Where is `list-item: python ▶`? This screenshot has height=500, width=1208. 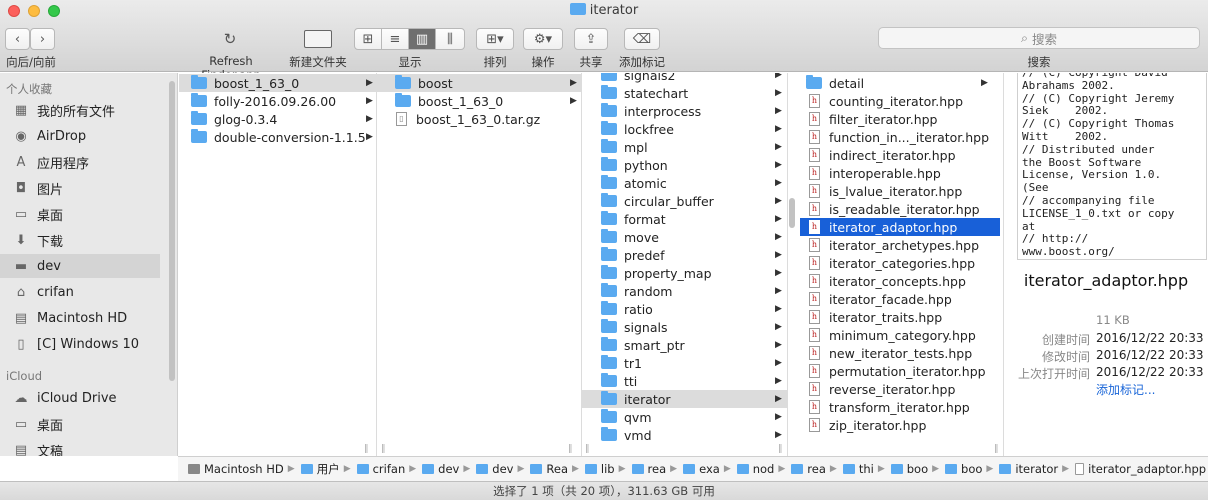
list-item: python ▶ is located at coordinates (684, 165).